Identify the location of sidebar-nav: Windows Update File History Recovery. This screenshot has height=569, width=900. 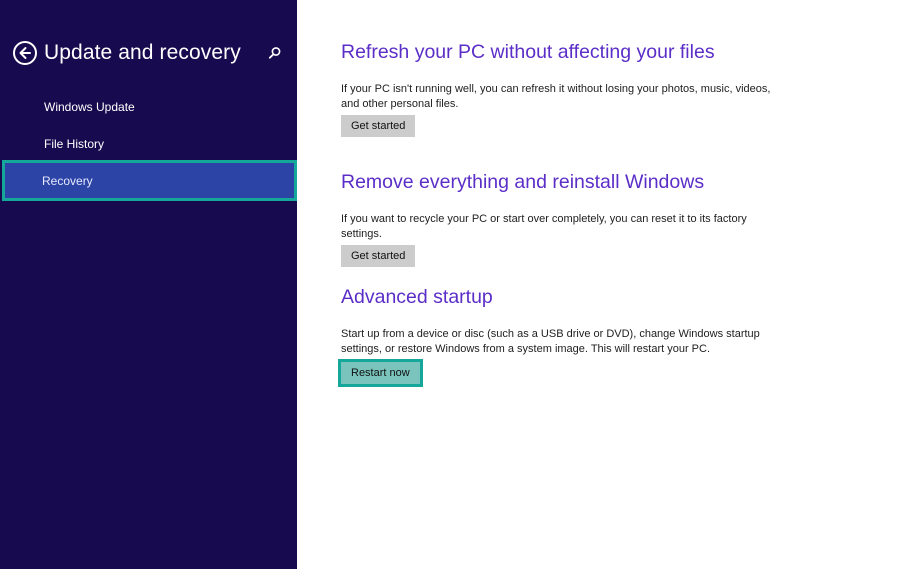
(148, 144).